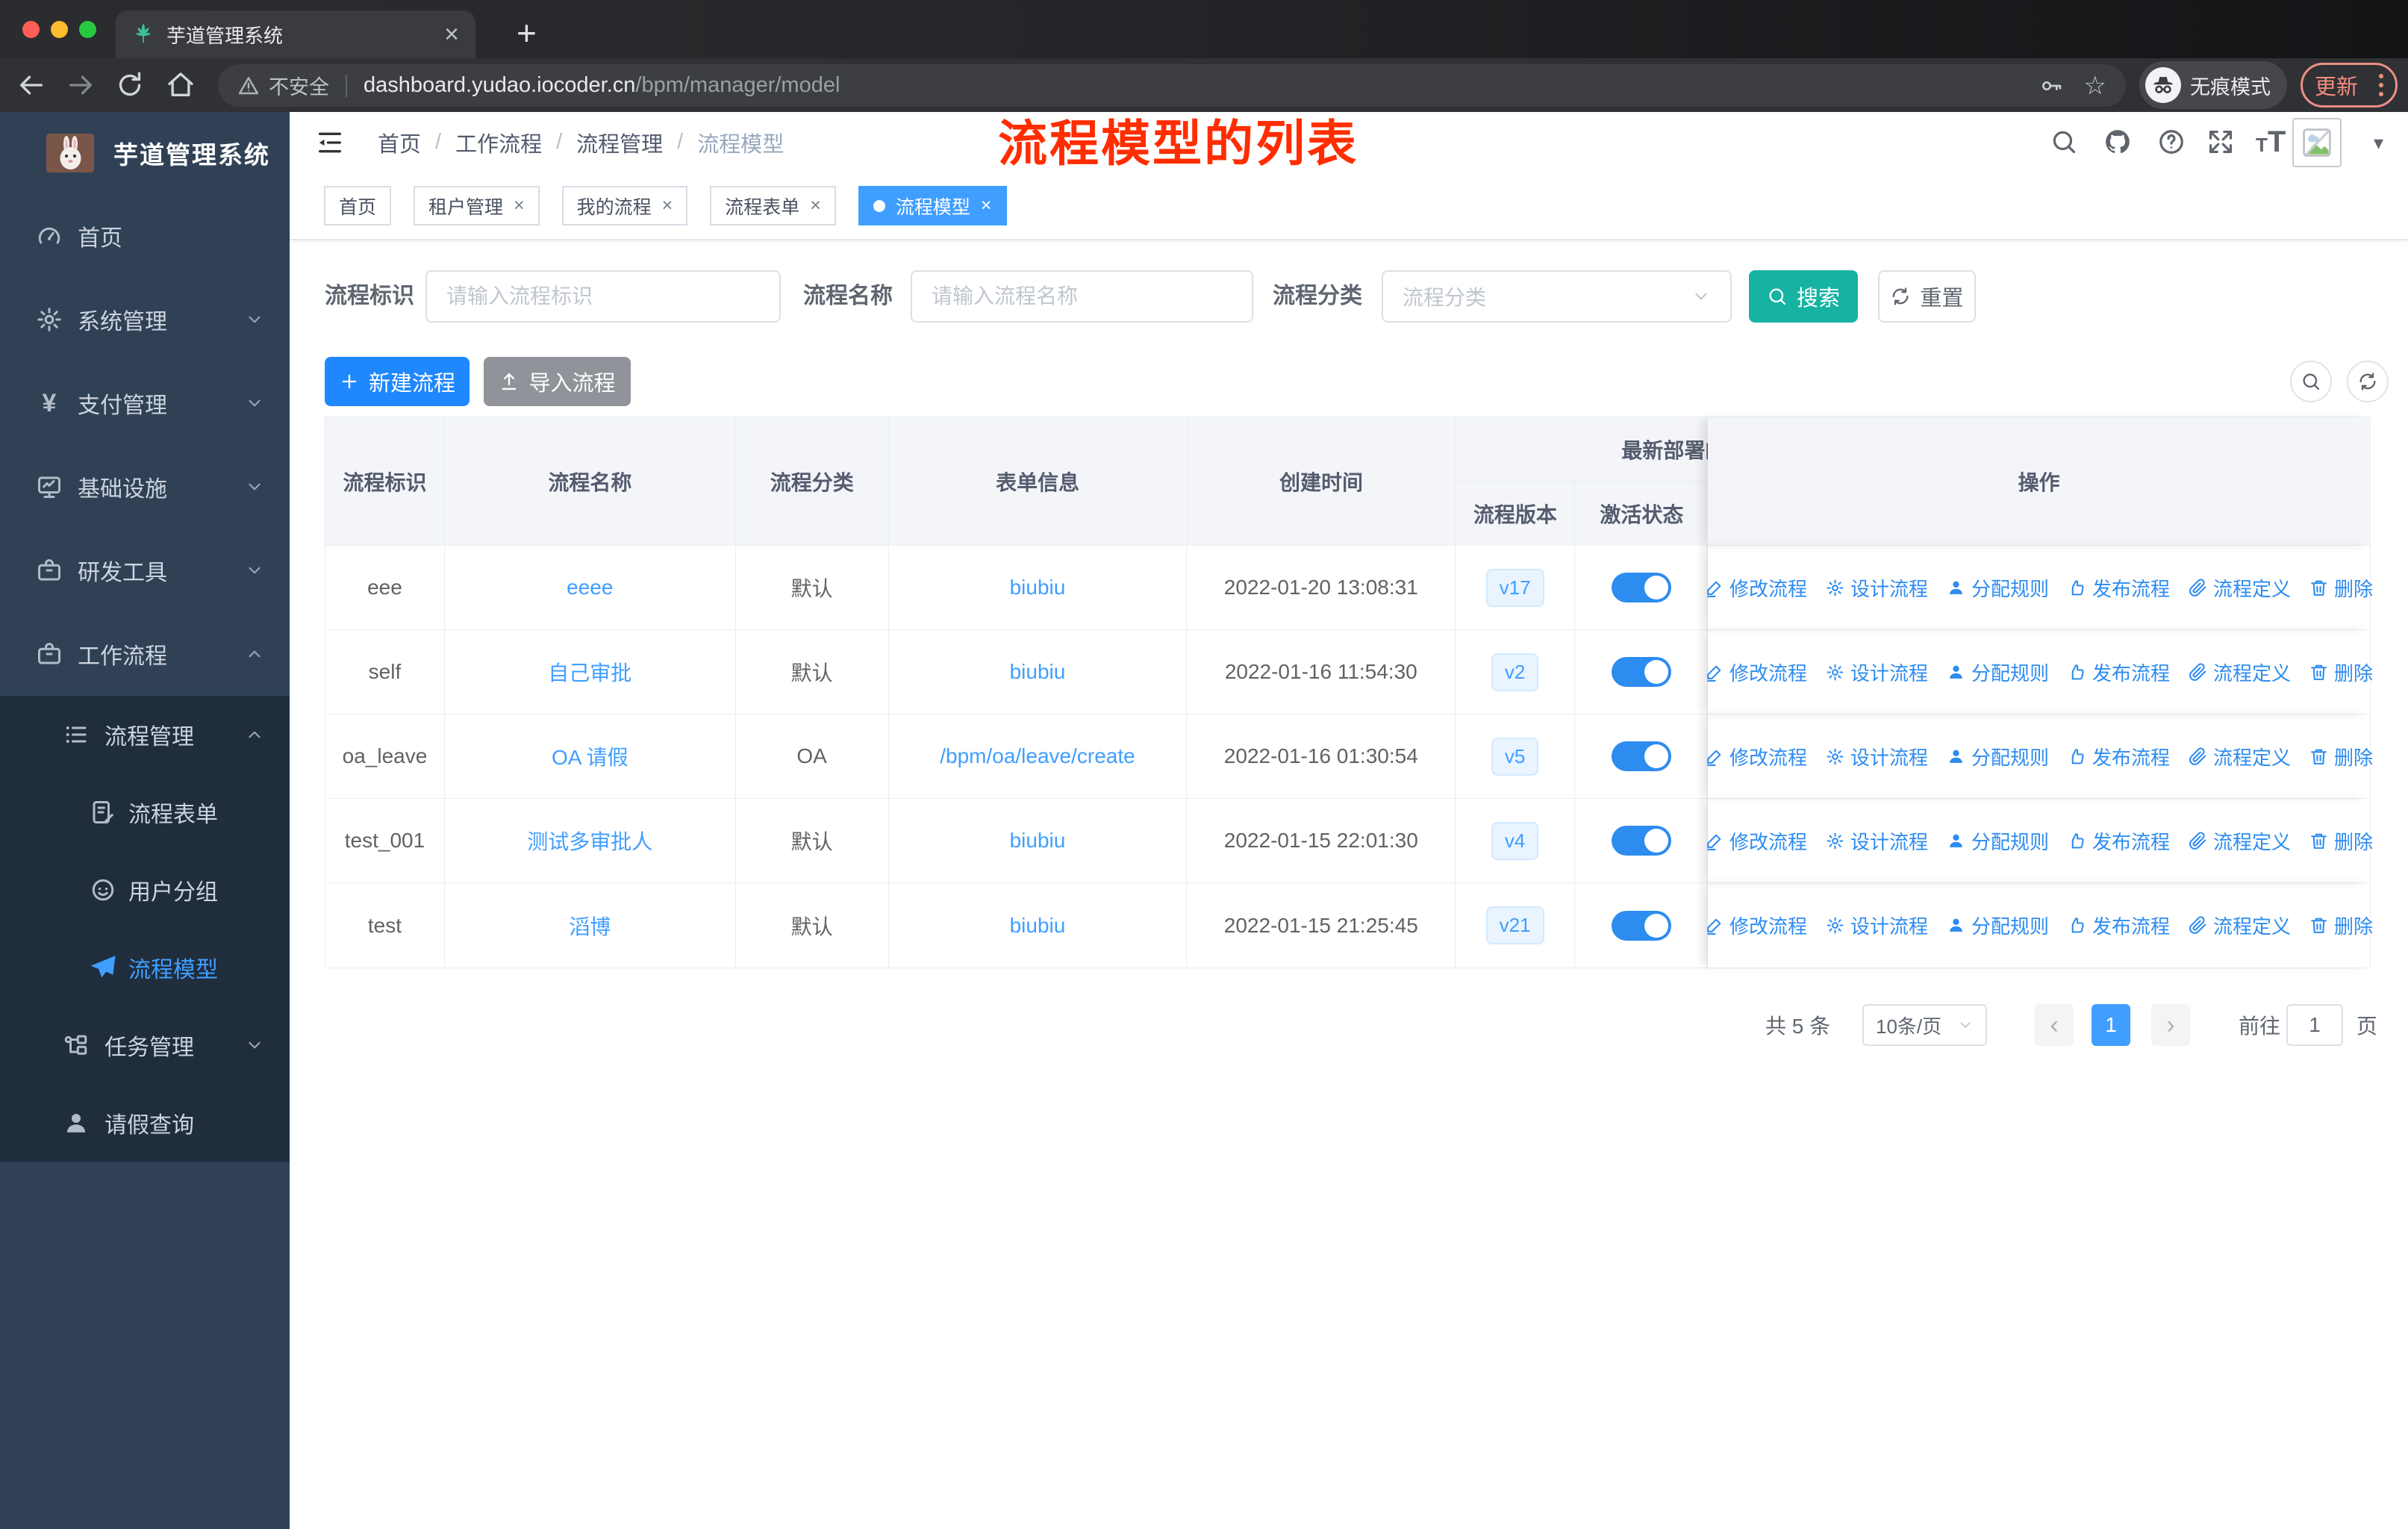 Image resolution: width=2408 pixels, height=1529 pixels. Describe the element at coordinates (2051, 86) in the screenshot. I see `password-key-icon` at that location.